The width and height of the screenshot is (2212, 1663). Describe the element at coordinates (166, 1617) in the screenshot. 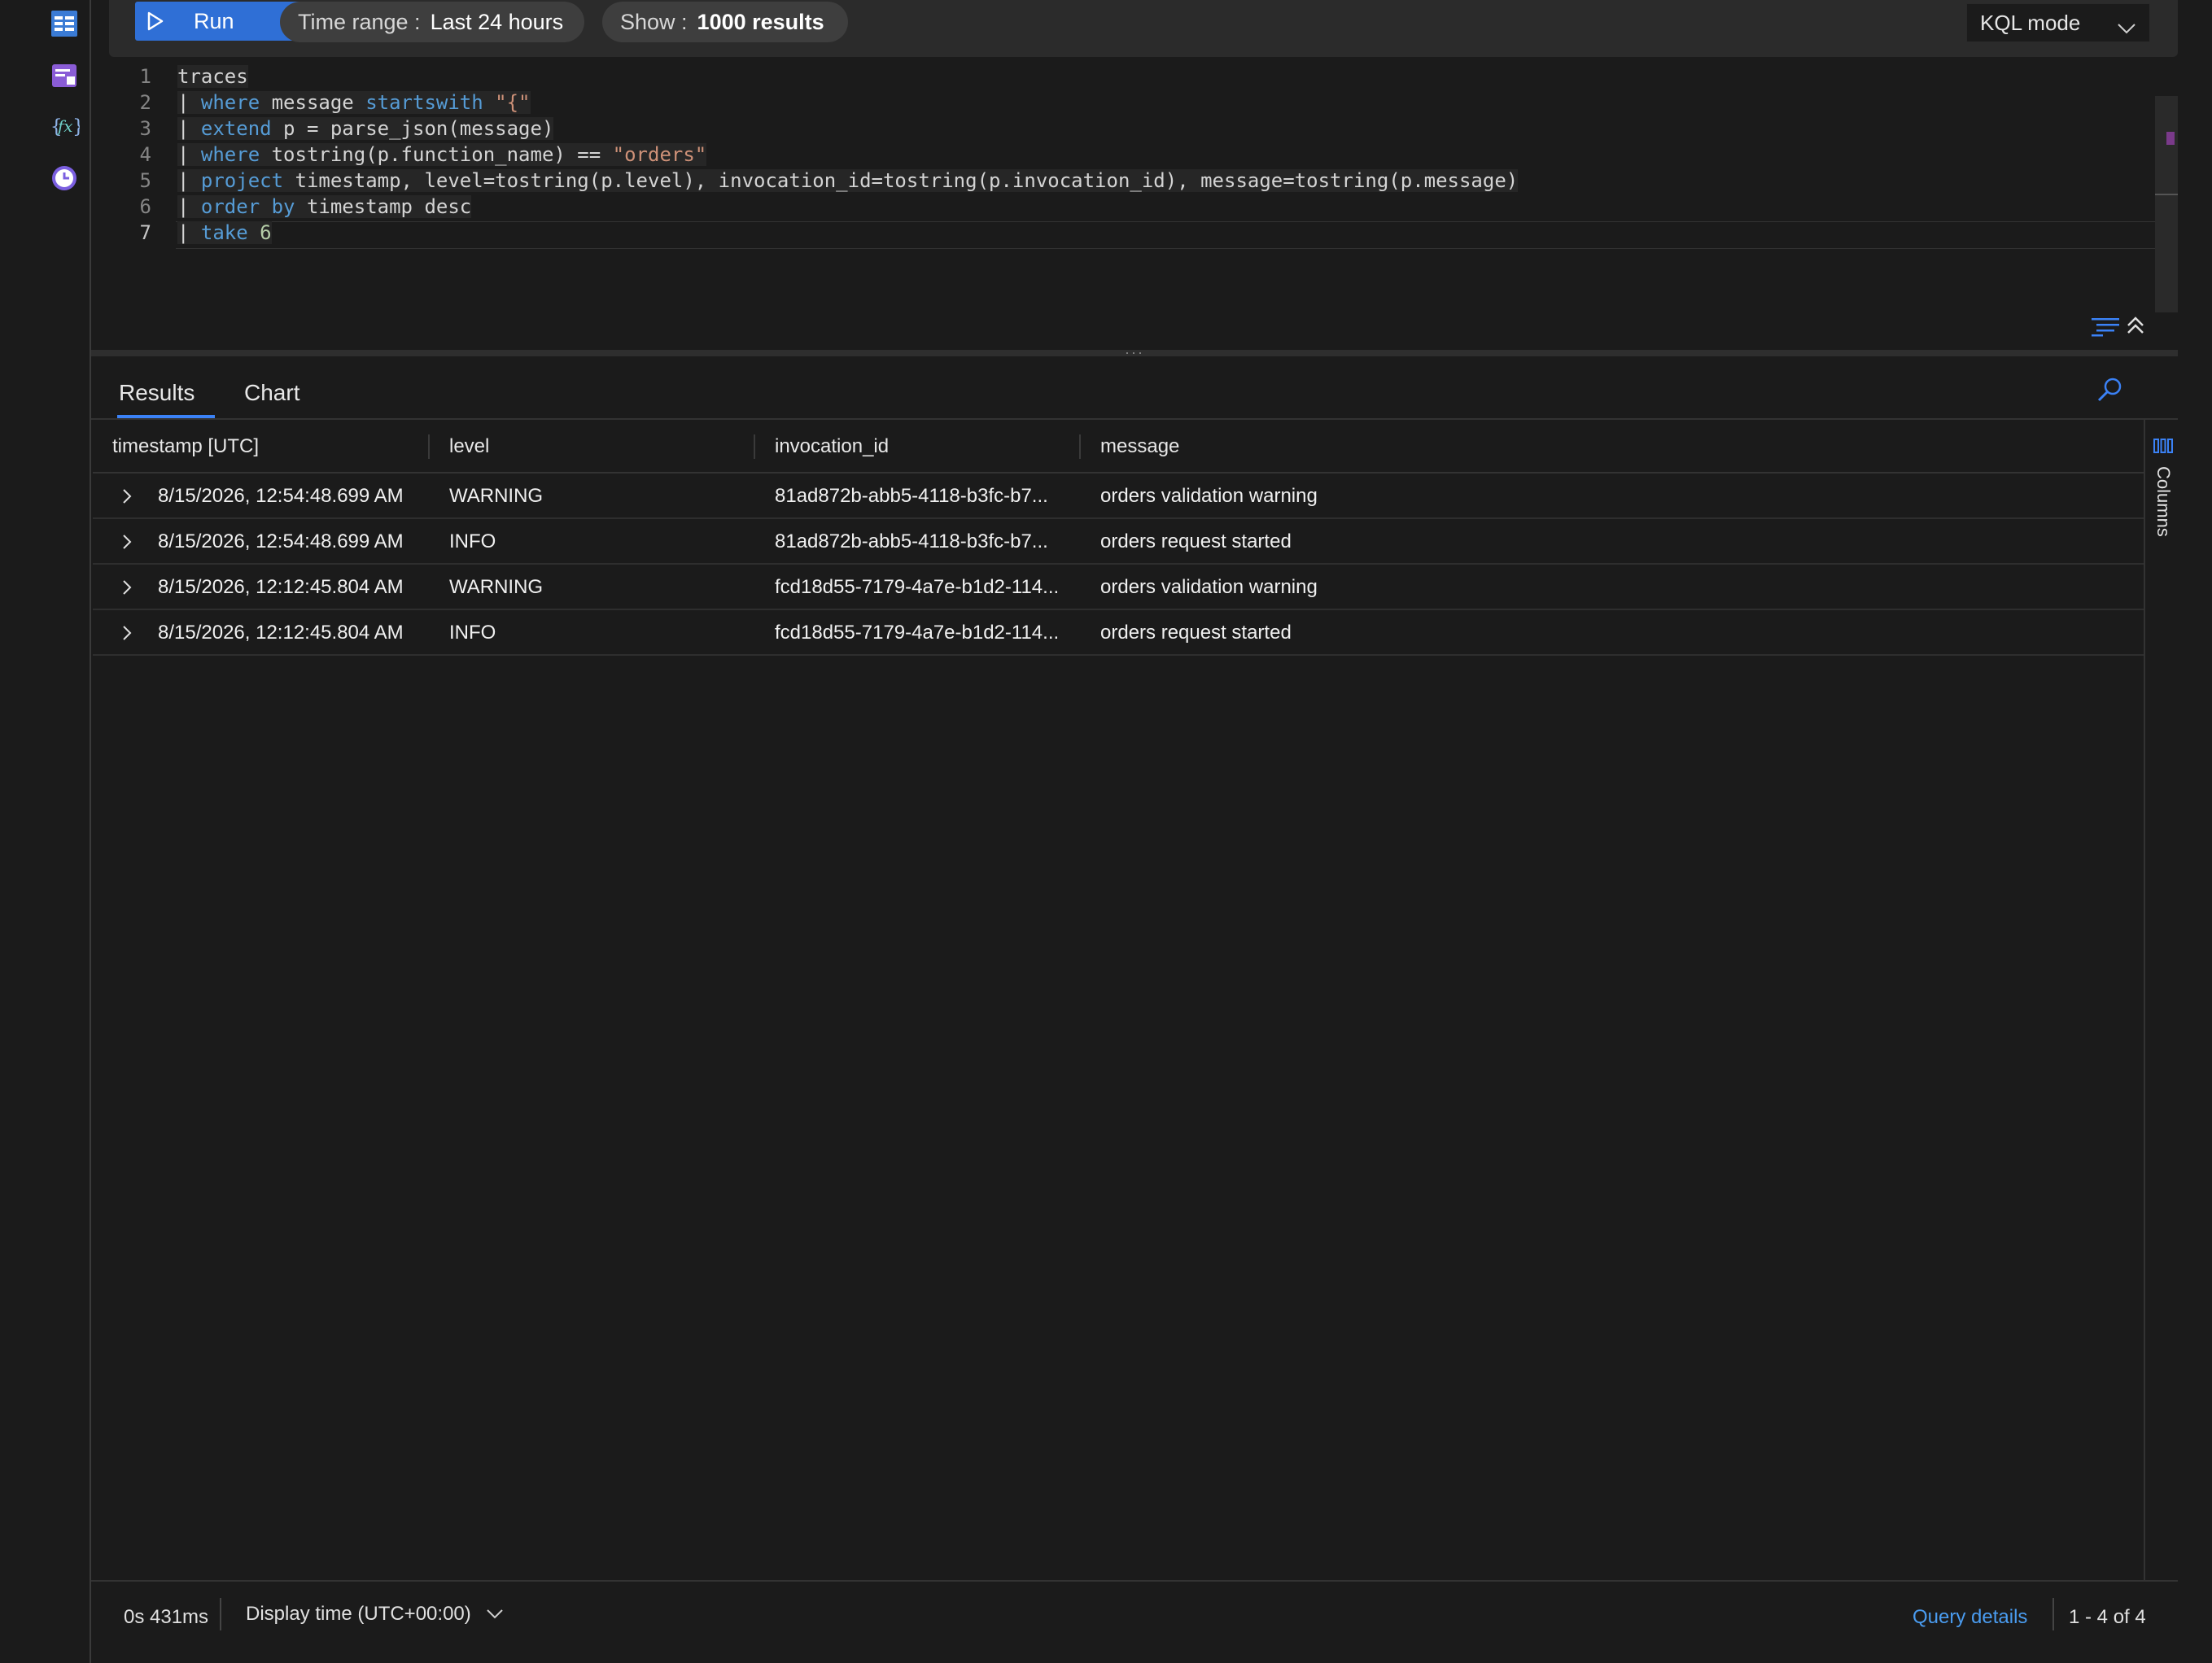

I see `query-elapsed-time: 0s 431ms` at that location.